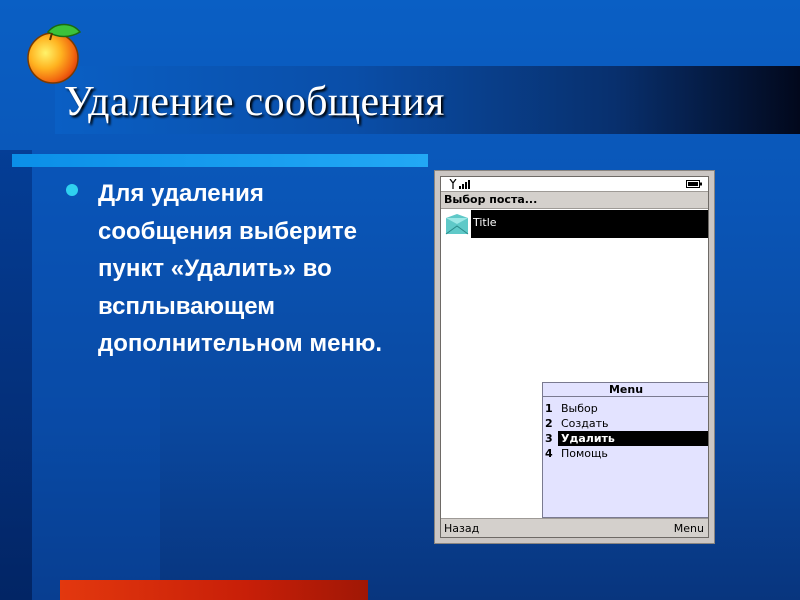 Image resolution: width=800 pixels, height=600 pixels. I want to click on menu-item-number: 1, so click(549, 408).